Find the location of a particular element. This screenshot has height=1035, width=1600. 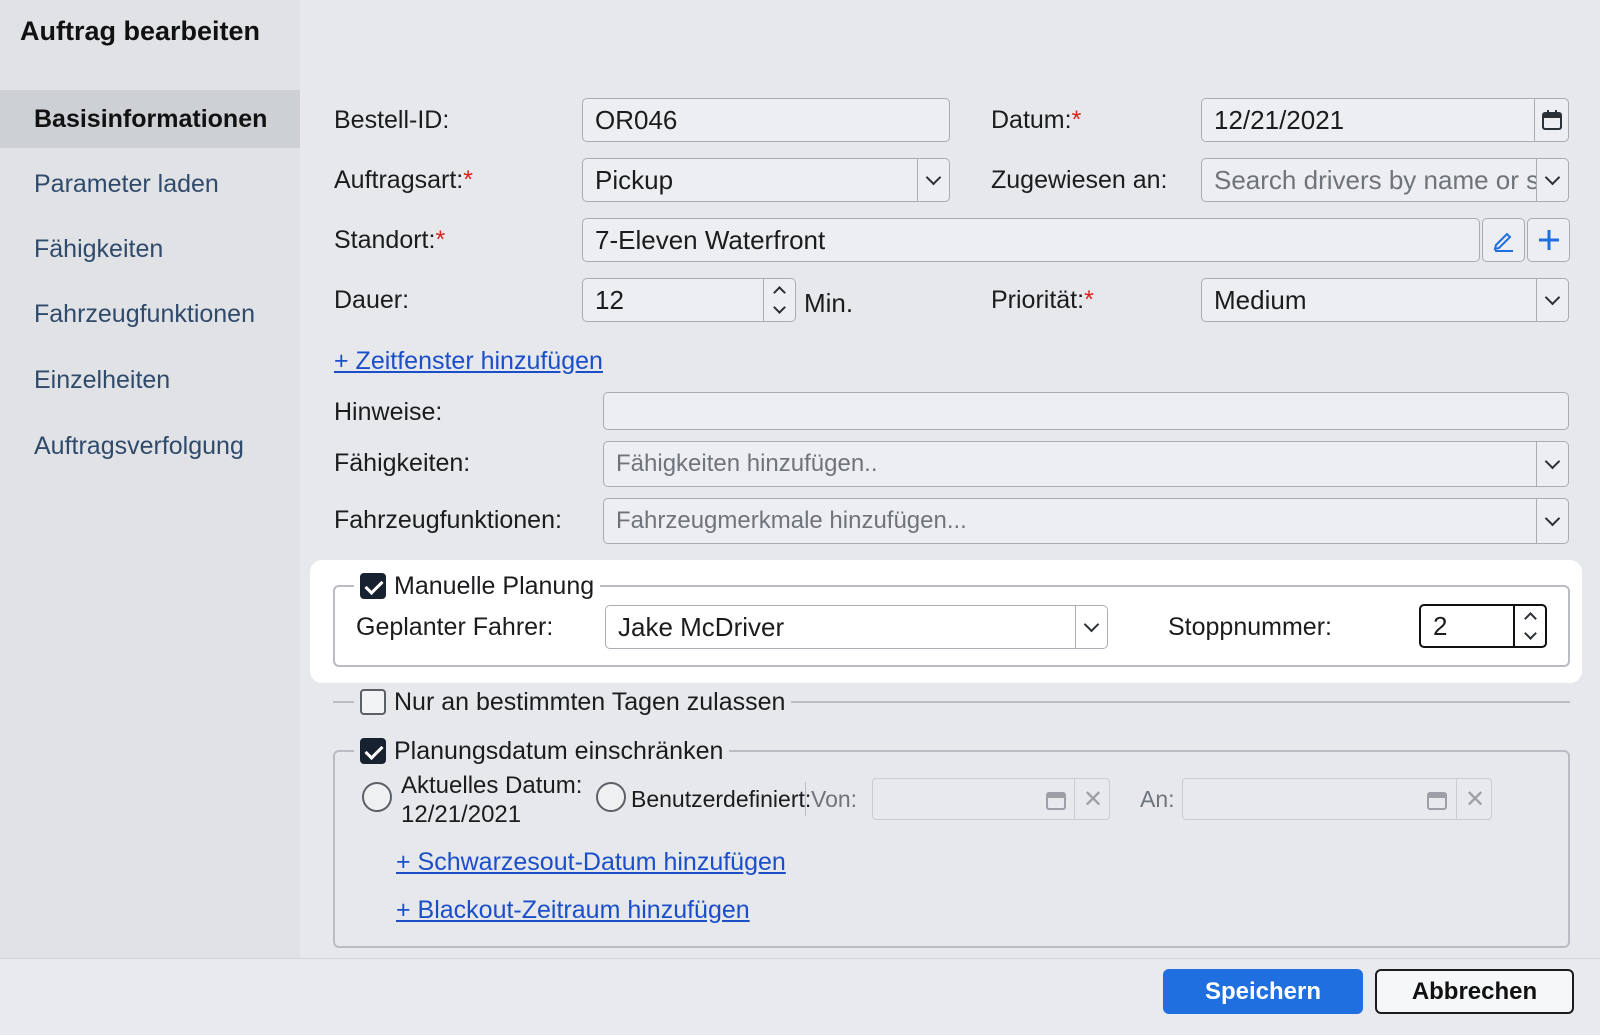

skills-label: Fähigkeiten: is located at coordinates (402, 463).